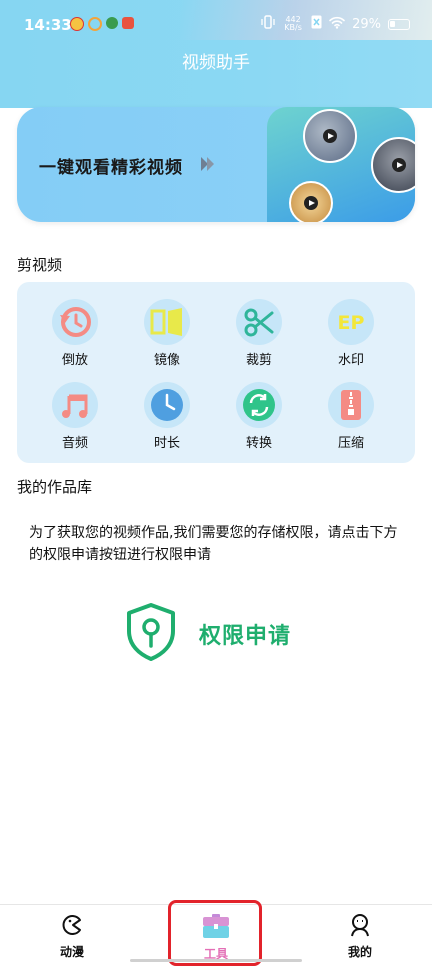 This screenshot has width=432, height=966. What do you see at coordinates (258, 360) in the screenshot?
I see `tool-label: 裁剪` at bounding box center [258, 360].